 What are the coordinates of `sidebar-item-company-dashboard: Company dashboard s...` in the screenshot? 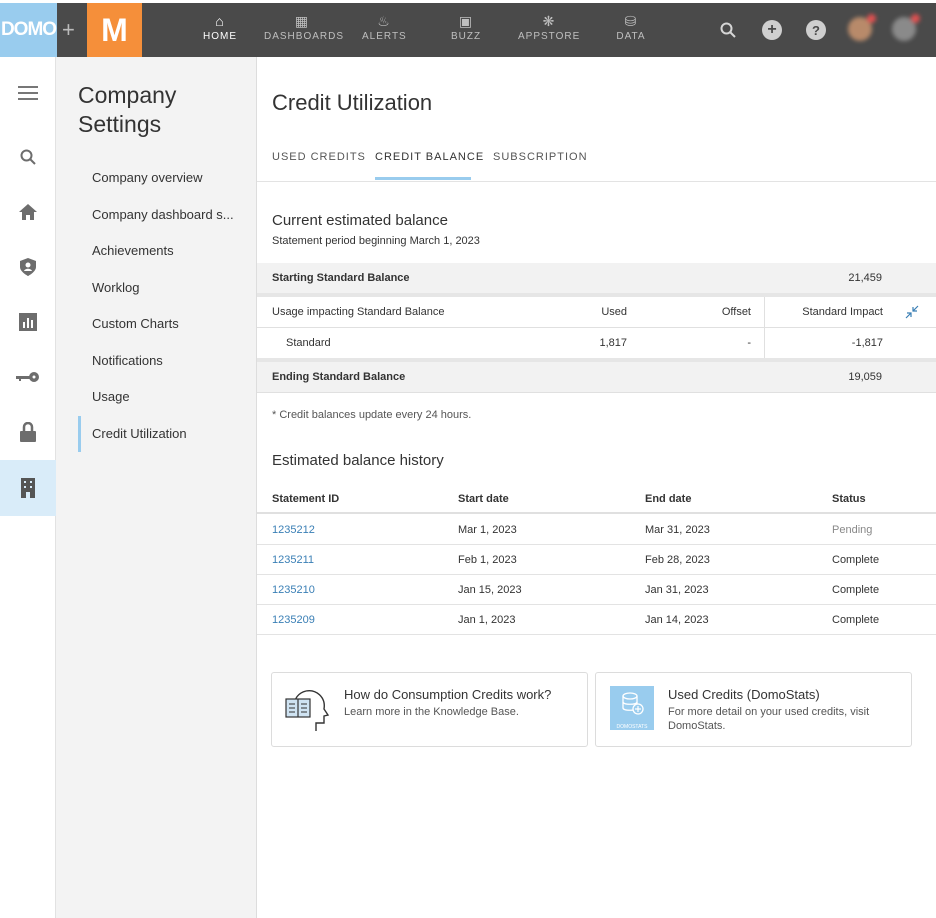 It's located at (167, 214).